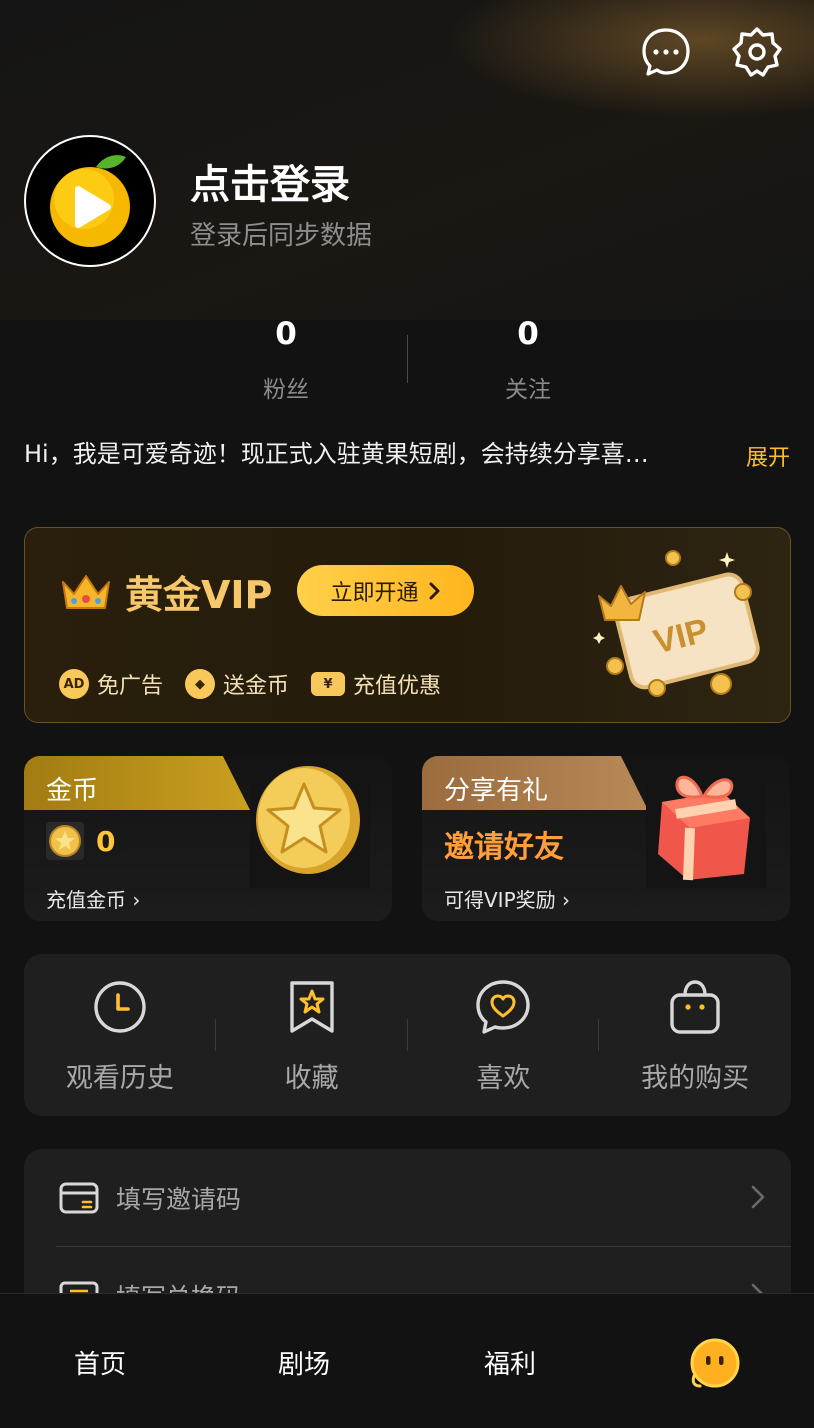  Describe the element at coordinates (270, 181) in the screenshot. I see `login-title: 点击登录` at that location.